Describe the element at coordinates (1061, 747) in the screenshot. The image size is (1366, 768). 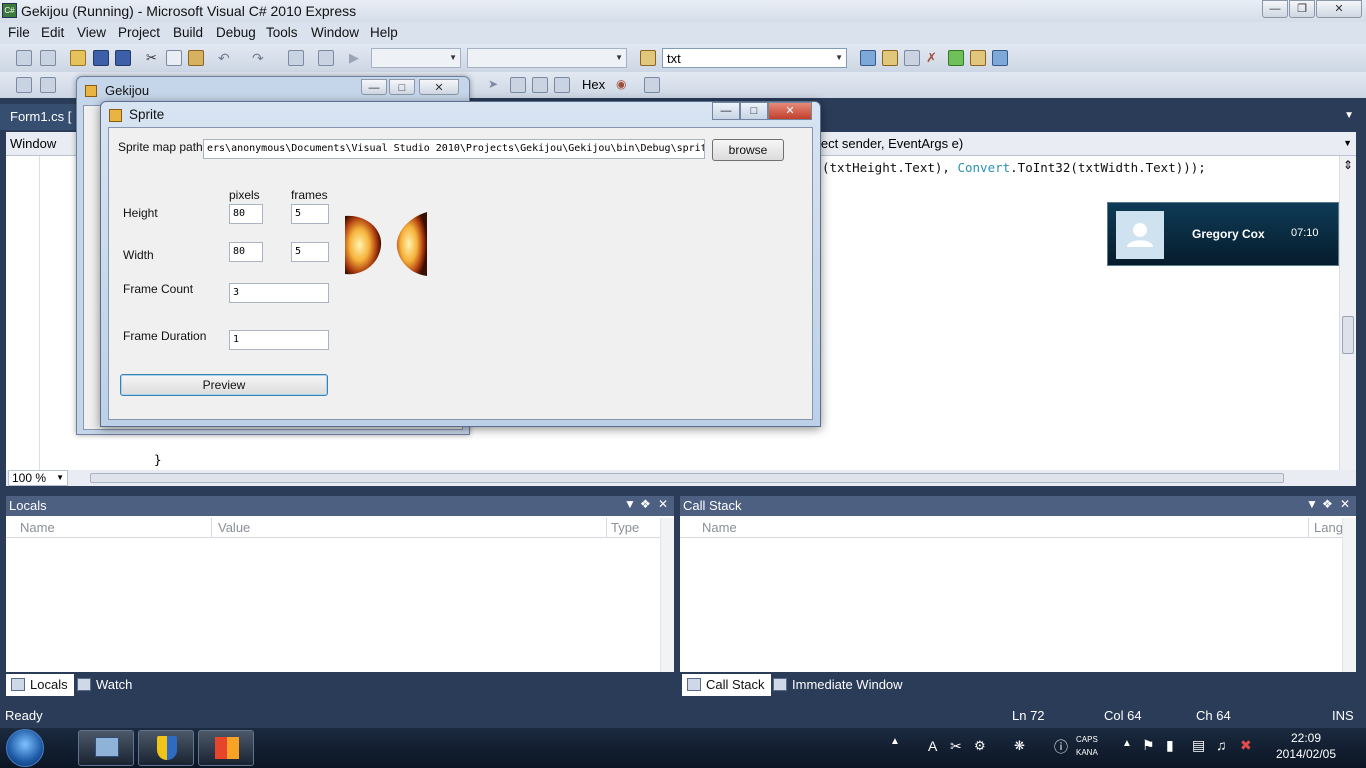
I see `help-icon: ⓘ` at that location.